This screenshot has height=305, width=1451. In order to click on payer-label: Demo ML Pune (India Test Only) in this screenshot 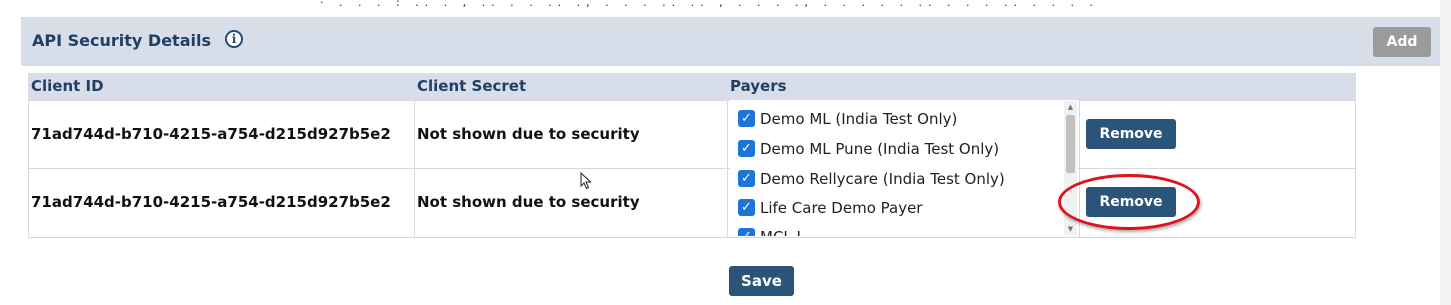, I will do `click(880, 149)`.